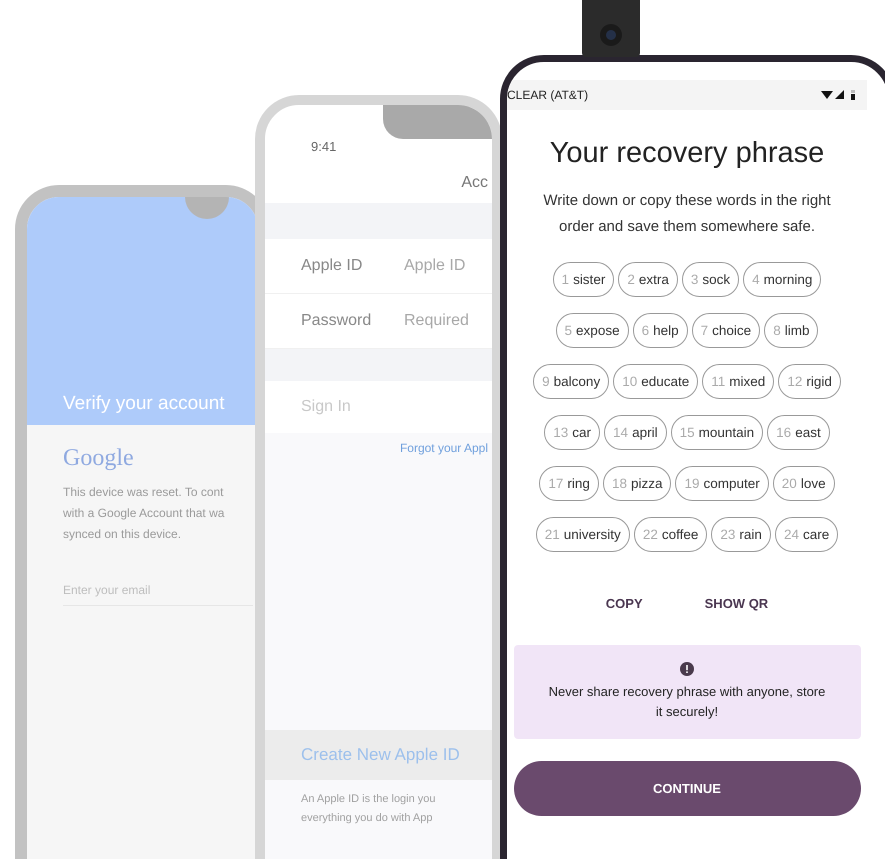 The height and width of the screenshot is (859, 885). Describe the element at coordinates (782, 279) in the screenshot. I see `phrase-word-chip: 4 morning` at that location.